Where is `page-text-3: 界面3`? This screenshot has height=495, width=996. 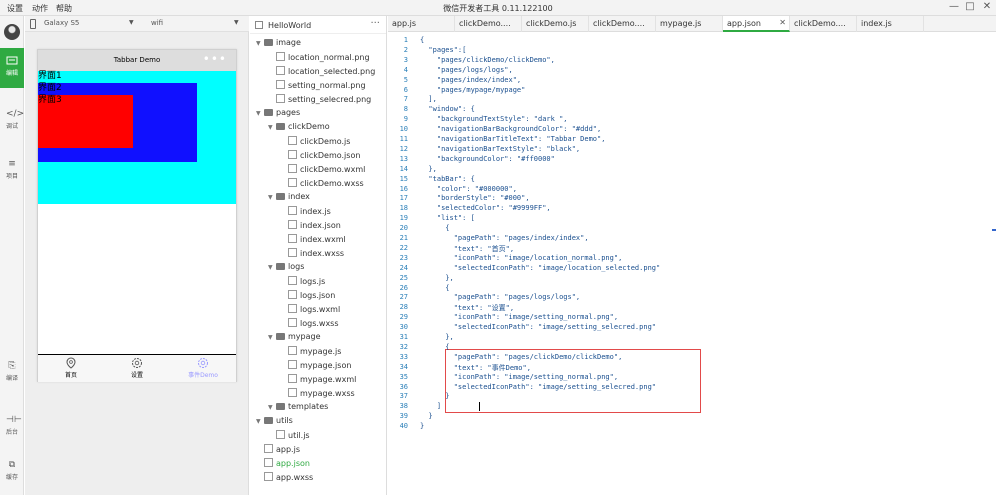
page-text-3: 界面3 is located at coordinates (50, 100).